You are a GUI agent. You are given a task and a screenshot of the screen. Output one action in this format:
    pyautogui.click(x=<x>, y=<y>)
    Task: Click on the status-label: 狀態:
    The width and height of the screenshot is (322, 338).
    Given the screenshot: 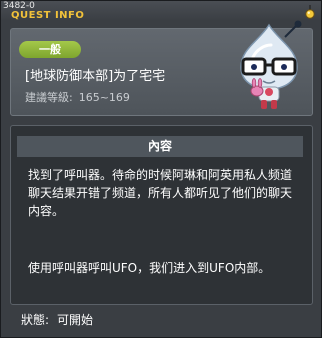 What is the action you would take?
    pyautogui.click(x=35, y=320)
    